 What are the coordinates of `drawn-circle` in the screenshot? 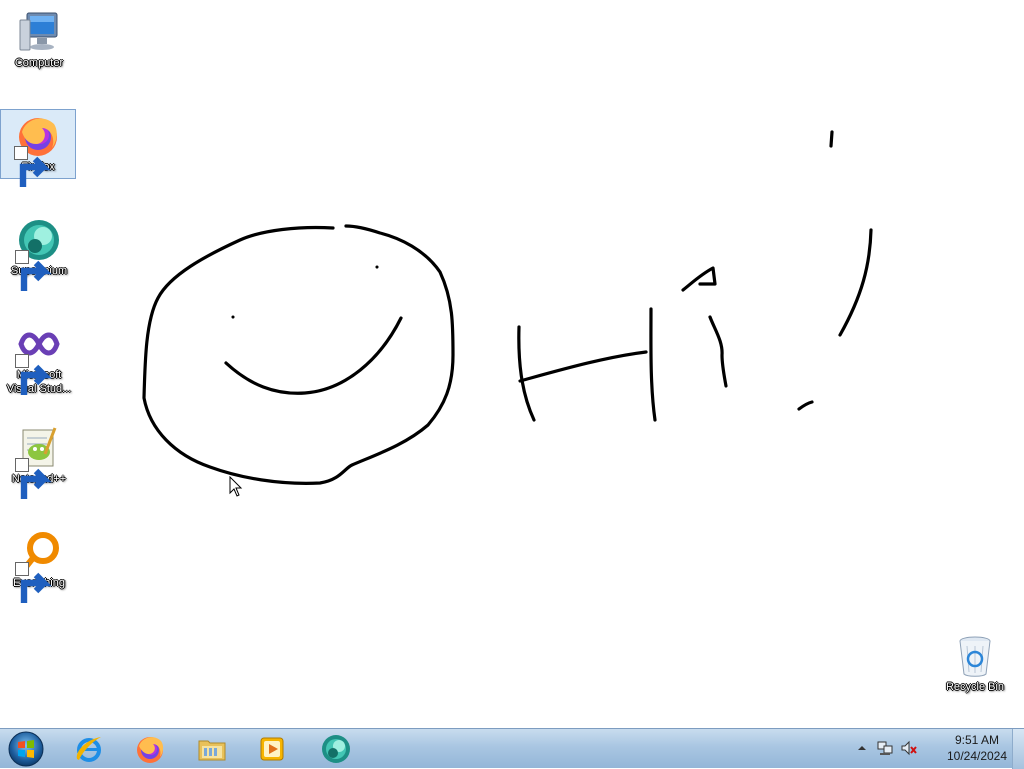 It's located at (298, 354).